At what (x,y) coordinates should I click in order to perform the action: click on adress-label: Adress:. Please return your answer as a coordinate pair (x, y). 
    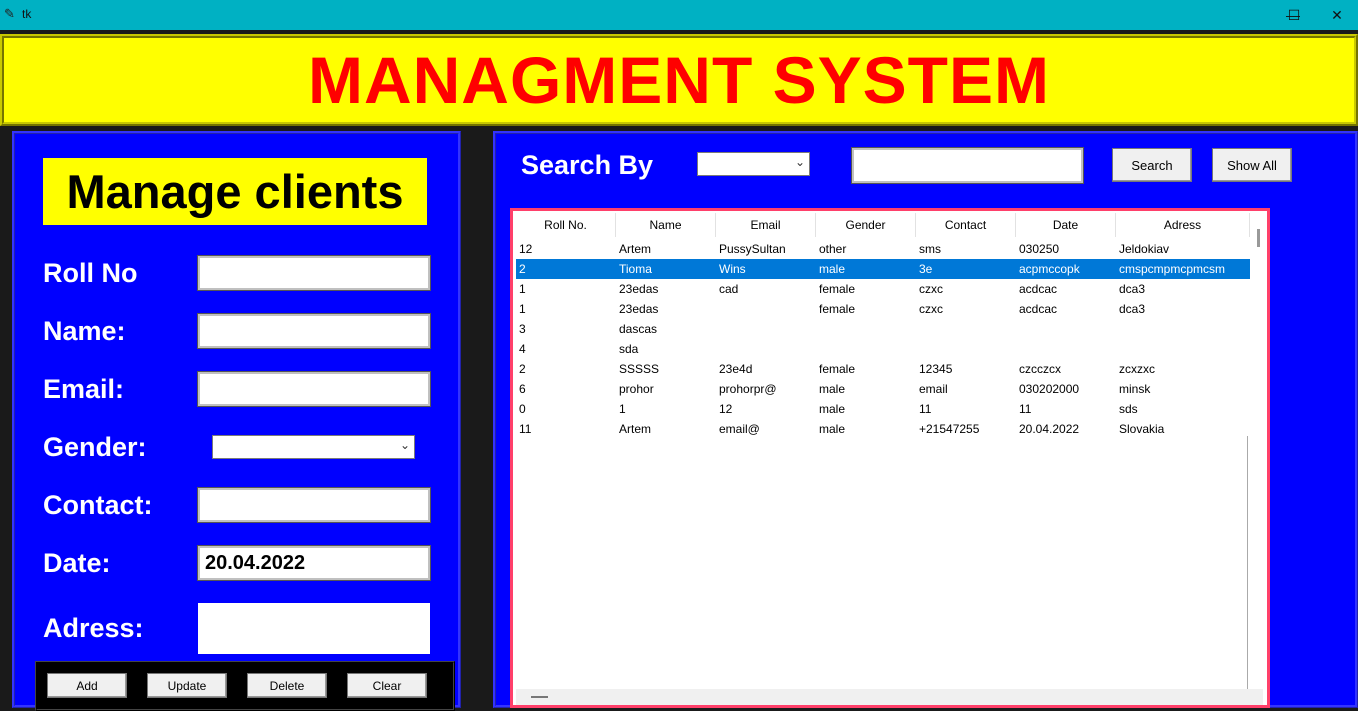
    Looking at the image, I should click on (93, 628).